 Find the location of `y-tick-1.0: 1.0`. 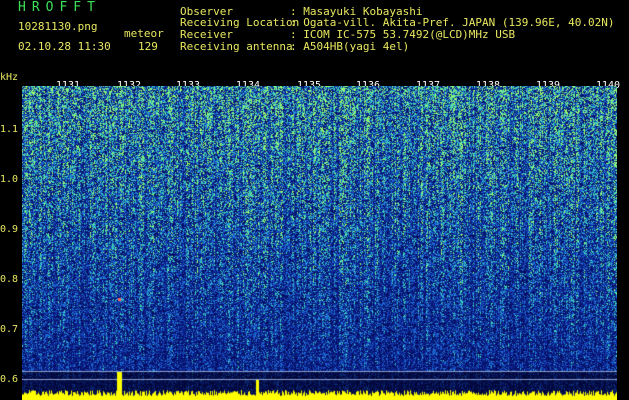

y-tick-1.0: 1.0 is located at coordinates (9, 179).